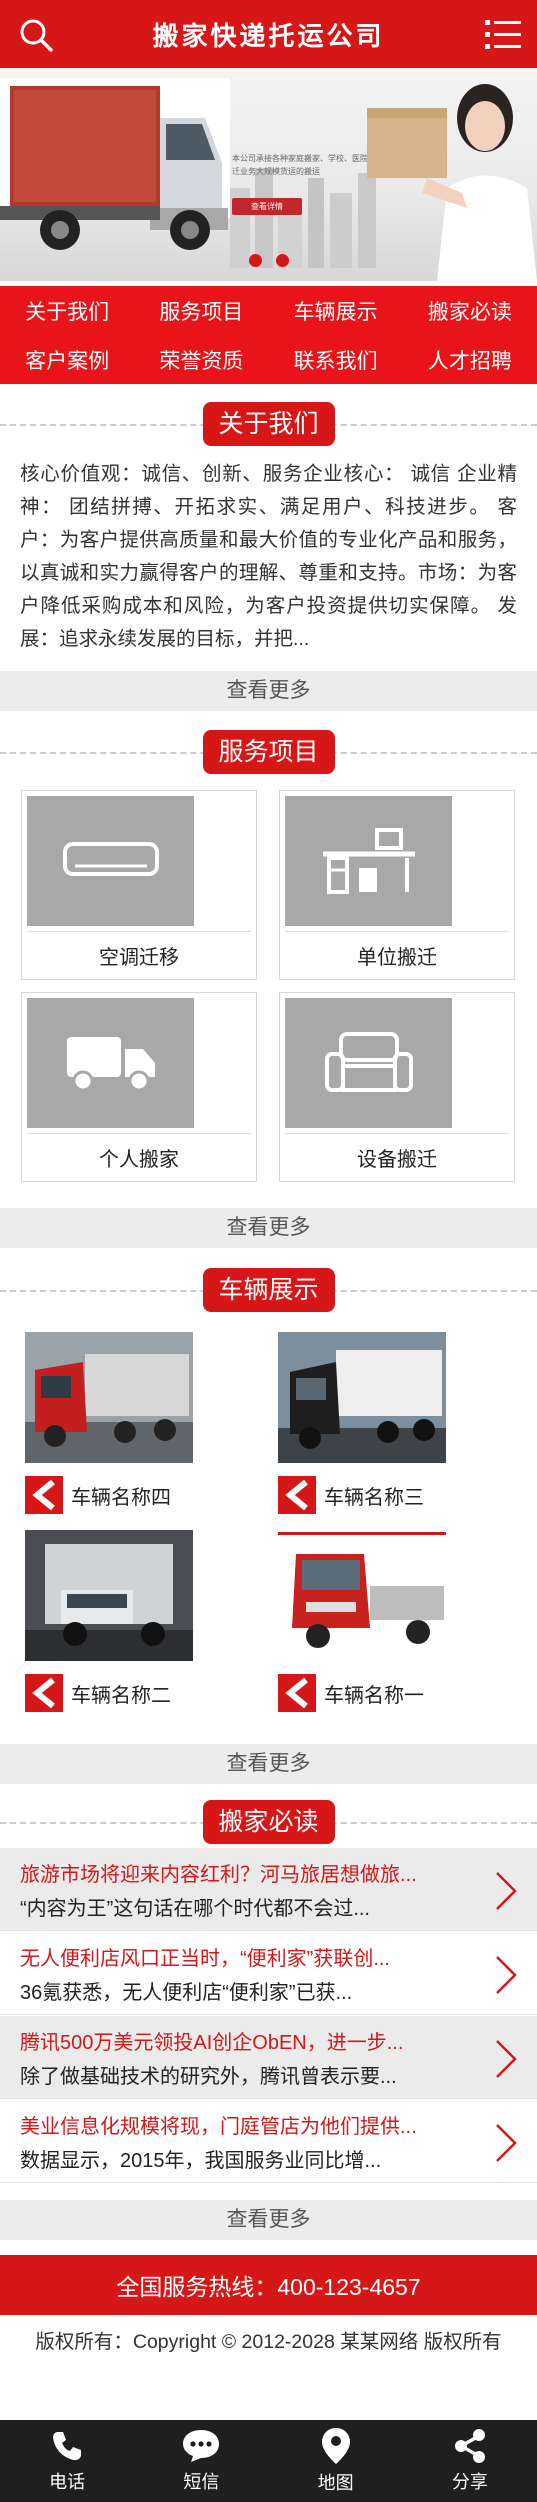 The height and width of the screenshot is (2502, 537). I want to click on vehicle-caption: 车辆名称四, so click(109, 1495).